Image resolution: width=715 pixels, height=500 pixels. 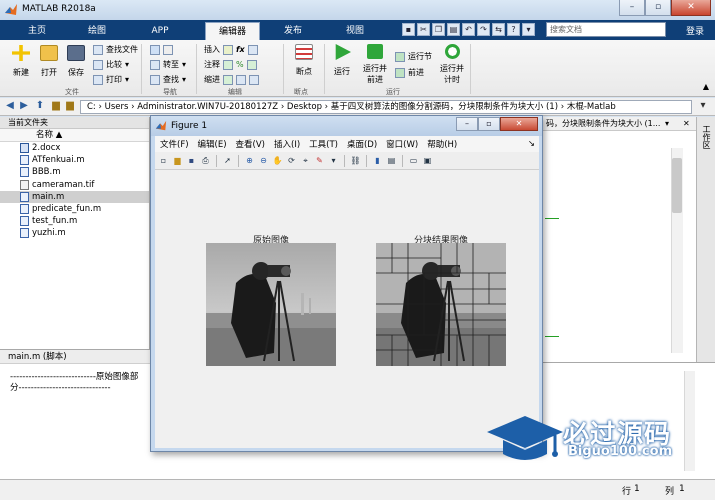 What do you see at coordinates (37, 31) in the screenshot?
I see `tab-home: 主页` at bounding box center [37, 31].